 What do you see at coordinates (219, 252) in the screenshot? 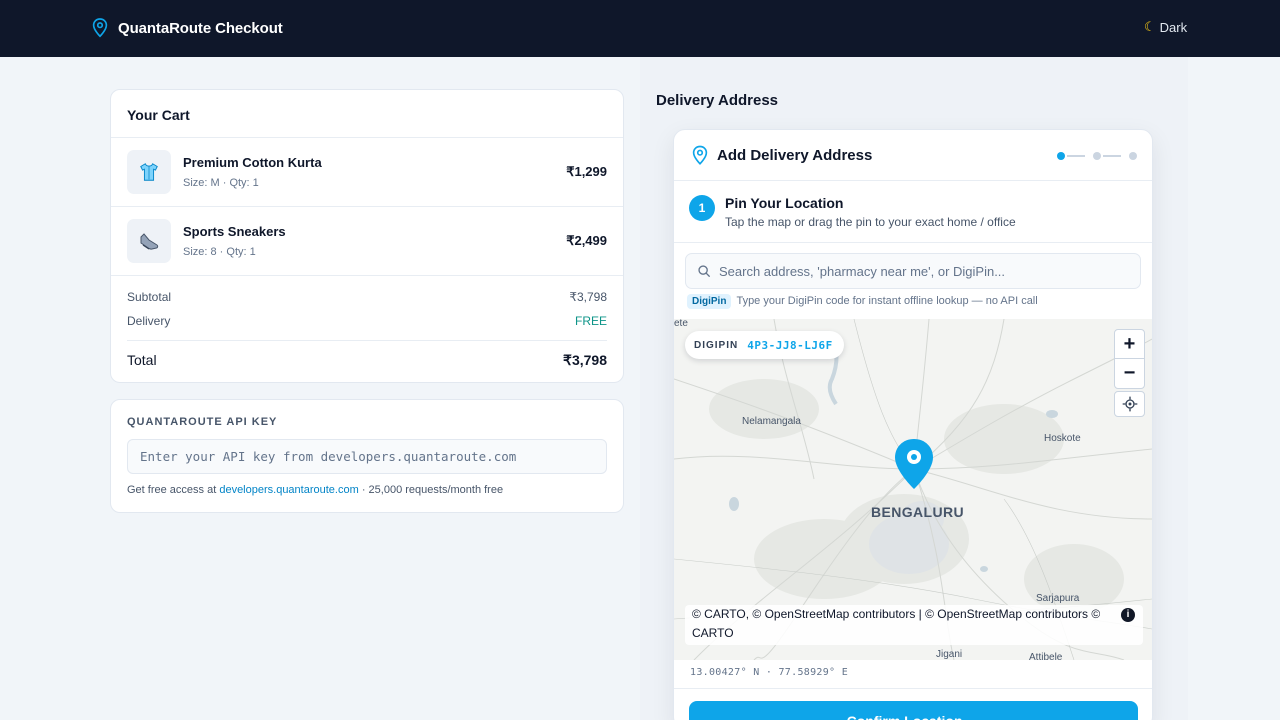
I see `item-meta: Size: 8 · Qty: 1` at bounding box center [219, 252].